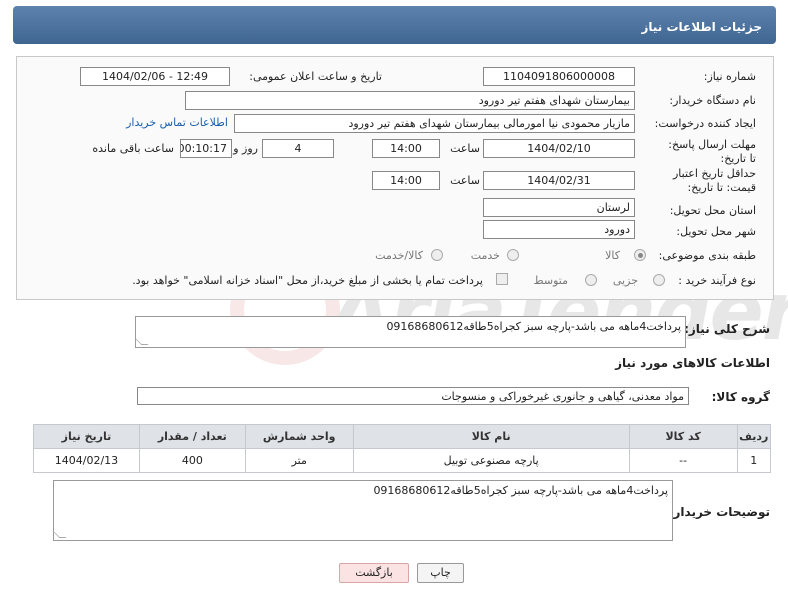 The height and width of the screenshot is (598, 788). I want to click on cell-code: --, so click(683, 460).